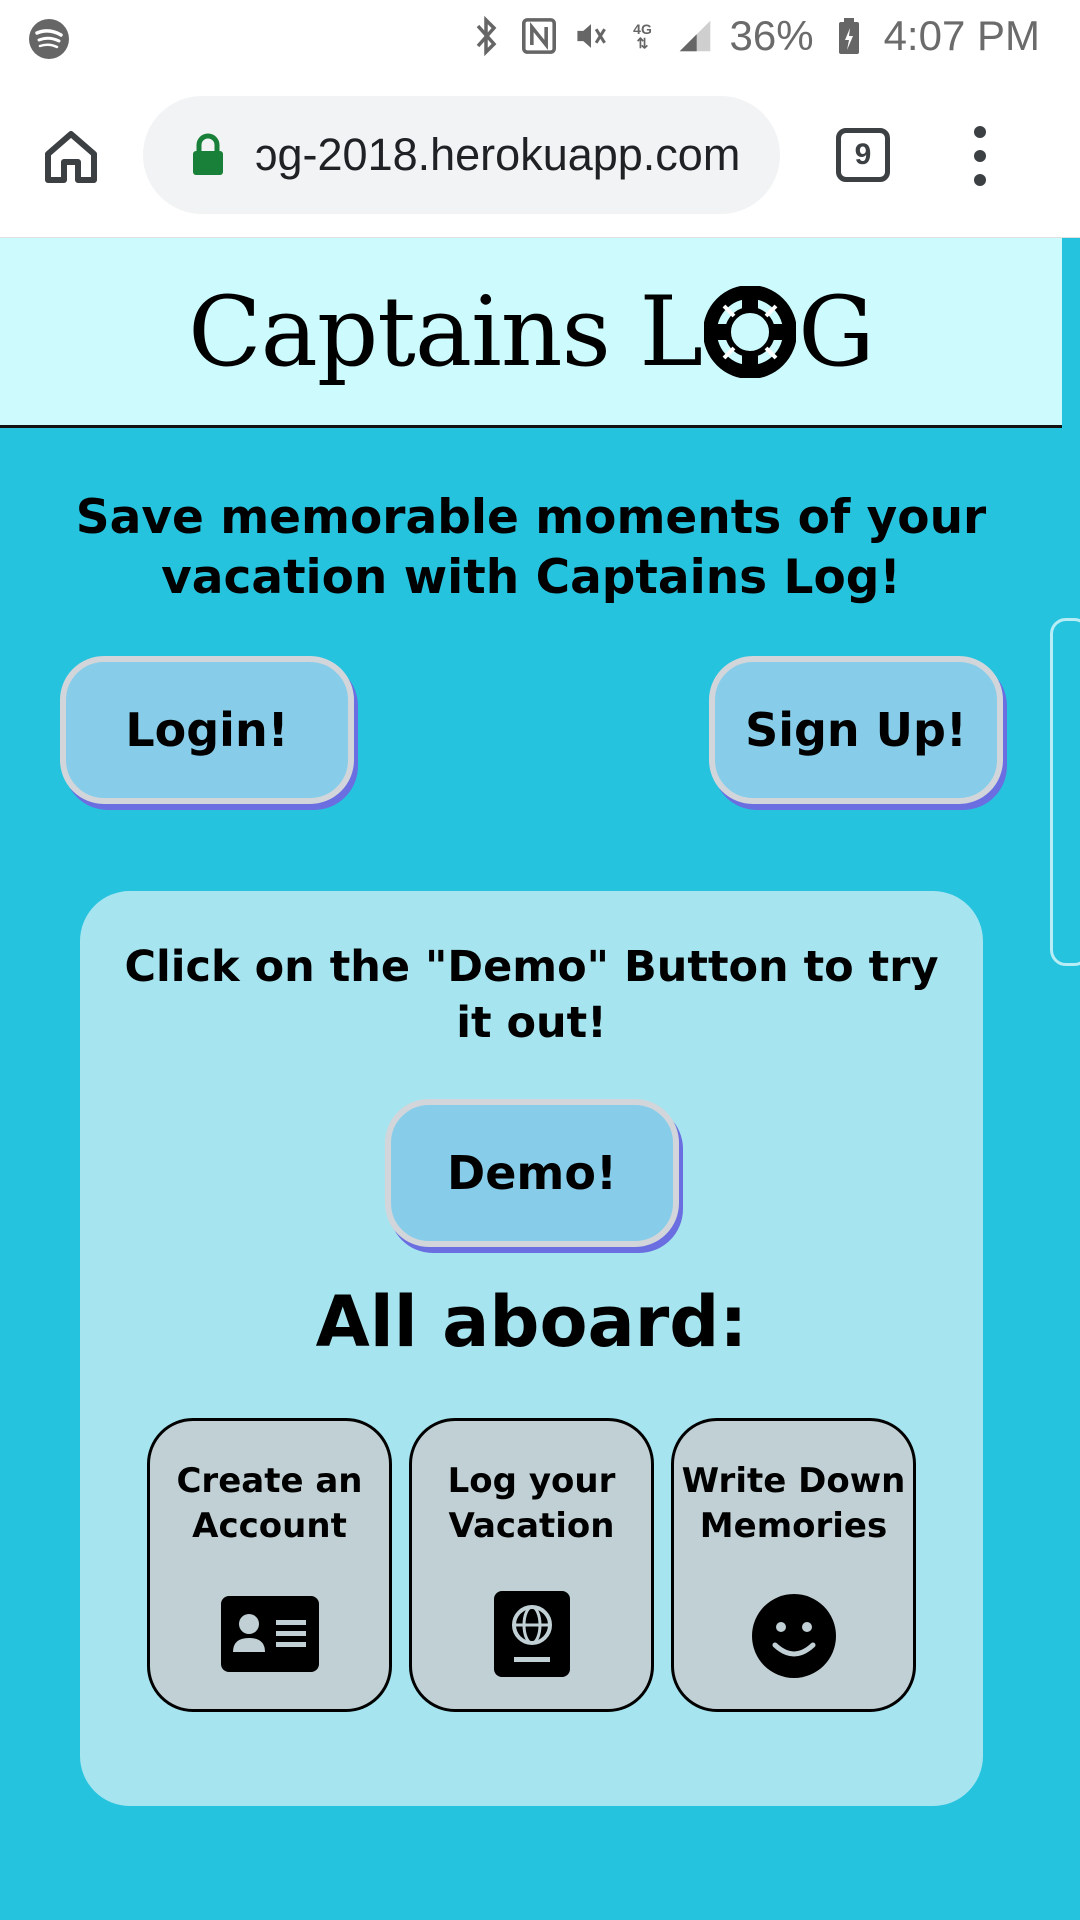 The height and width of the screenshot is (1920, 1080). What do you see at coordinates (532, 1173) in the screenshot?
I see `demo-button: Demo!` at bounding box center [532, 1173].